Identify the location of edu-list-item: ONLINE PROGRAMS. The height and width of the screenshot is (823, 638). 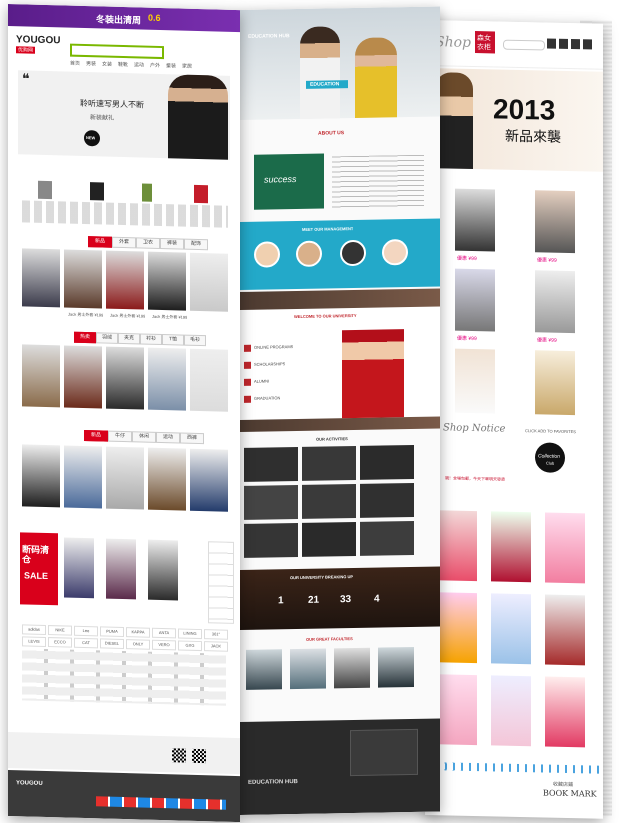
(273, 347).